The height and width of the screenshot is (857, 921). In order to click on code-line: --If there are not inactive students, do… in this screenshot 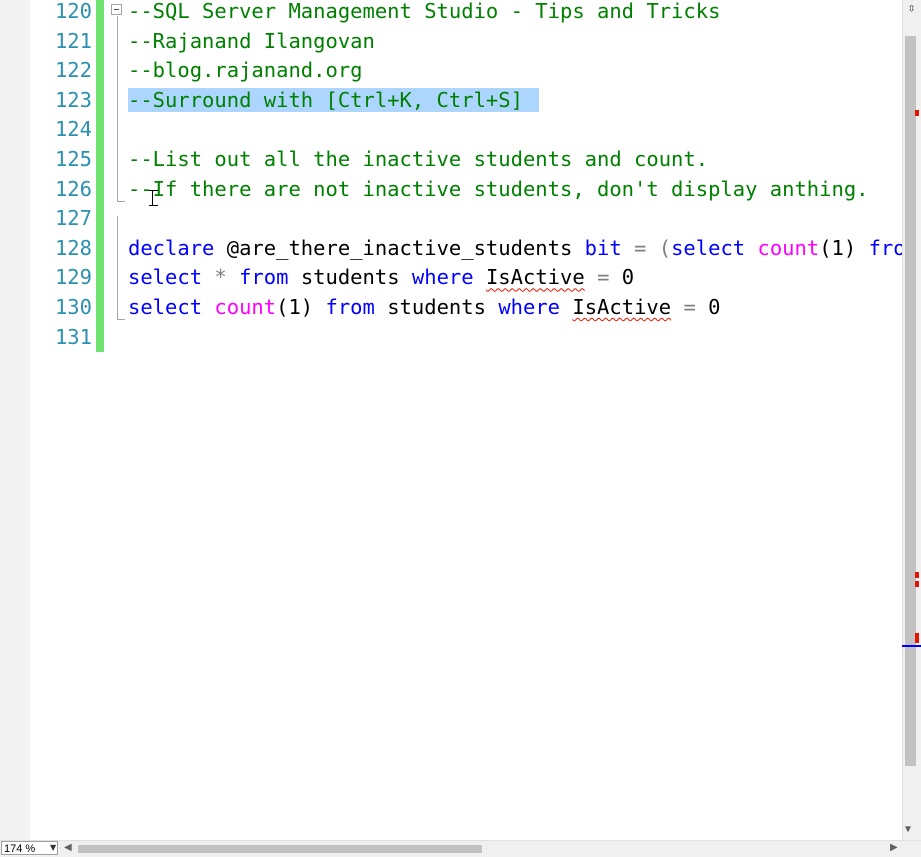, I will do `click(498, 193)`.